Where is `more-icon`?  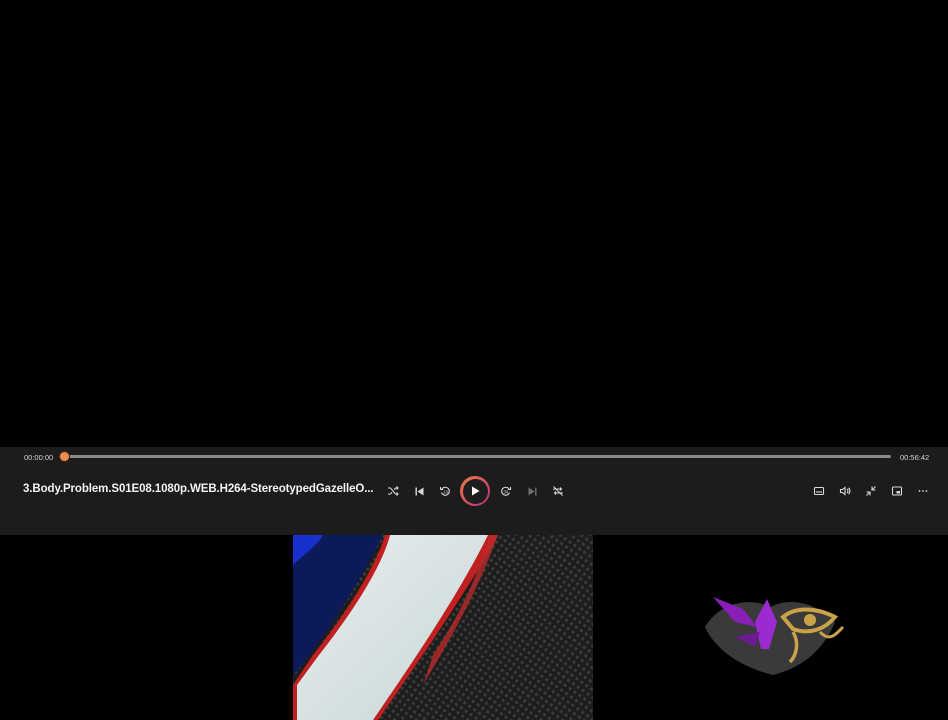 more-icon is located at coordinates (923, 491).